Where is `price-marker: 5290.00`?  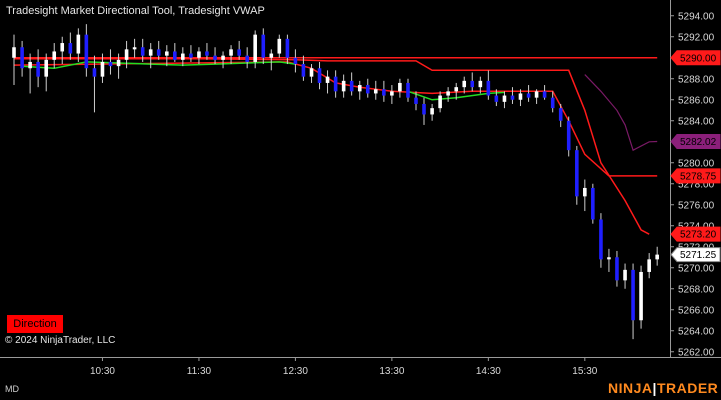 price-marker: 5290.00 is located at coordinates (695, 58).